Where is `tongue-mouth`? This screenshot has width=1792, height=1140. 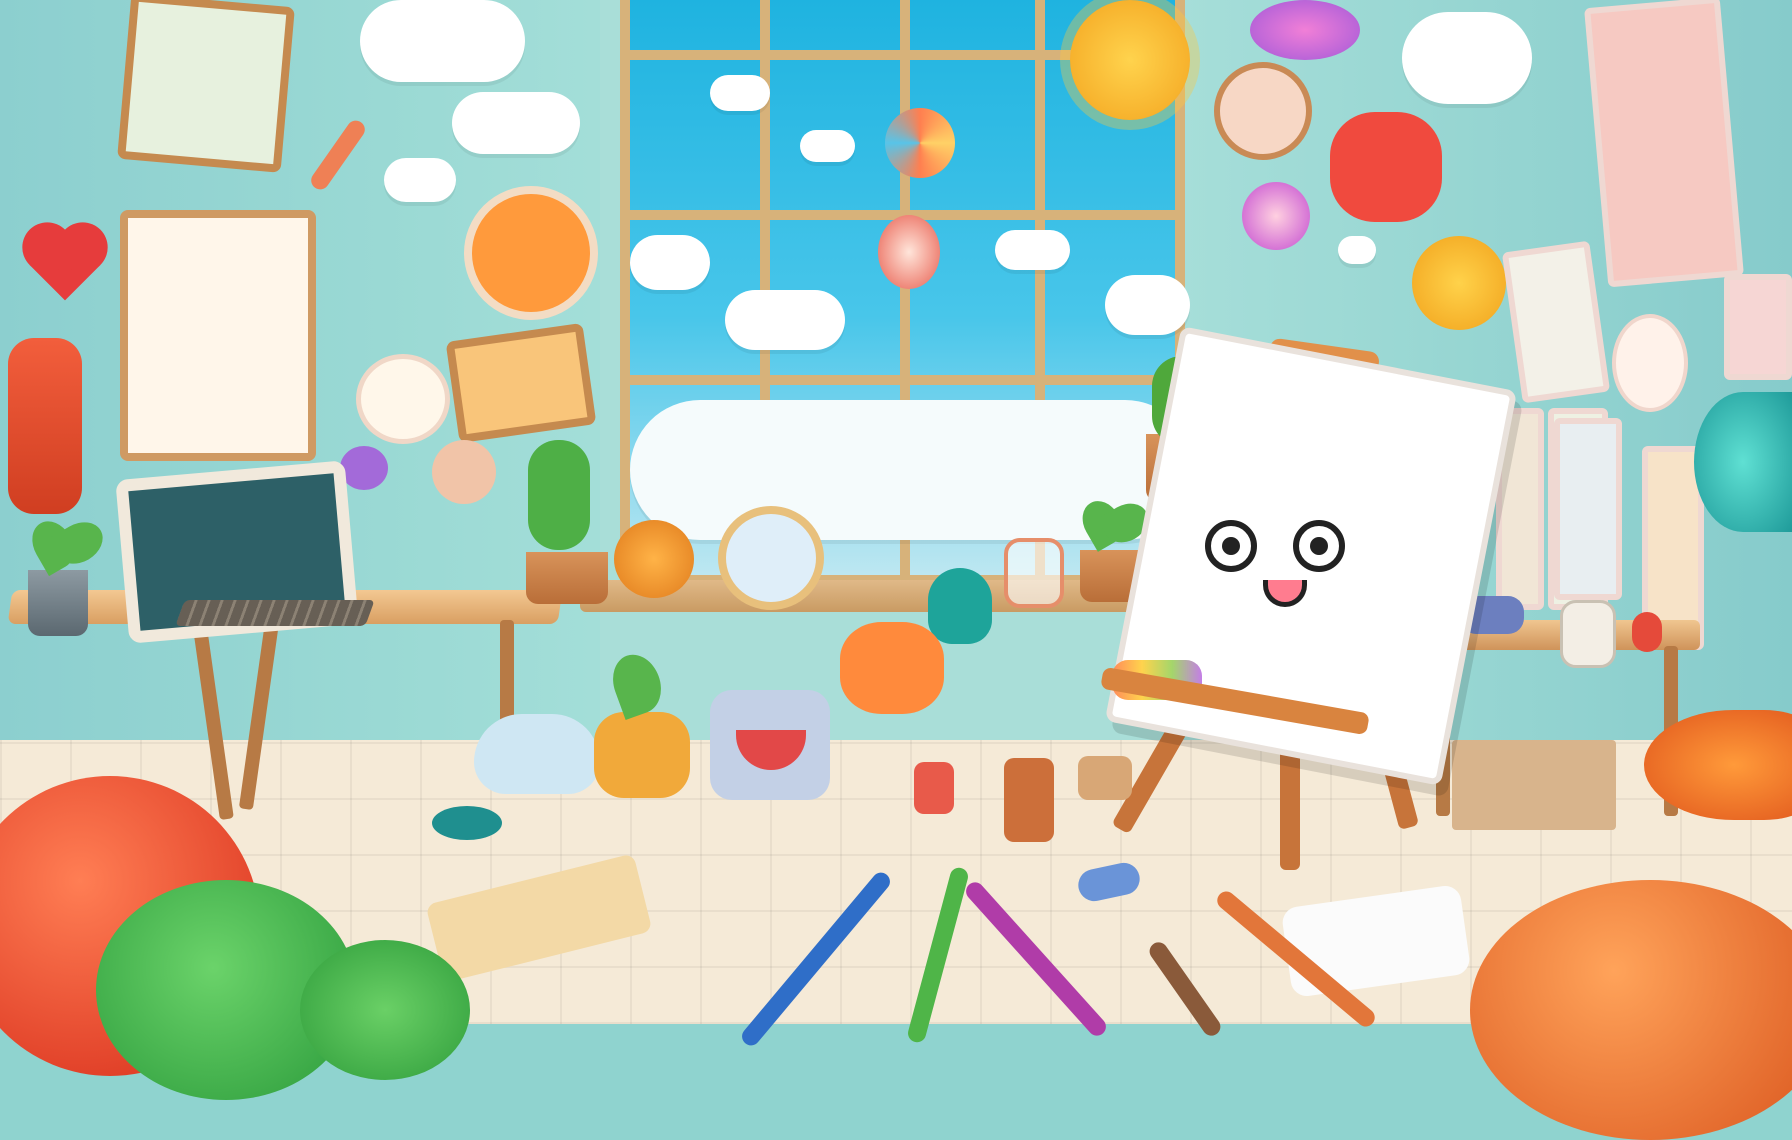
tongue-mouth is located at coordinates (1285, 593).